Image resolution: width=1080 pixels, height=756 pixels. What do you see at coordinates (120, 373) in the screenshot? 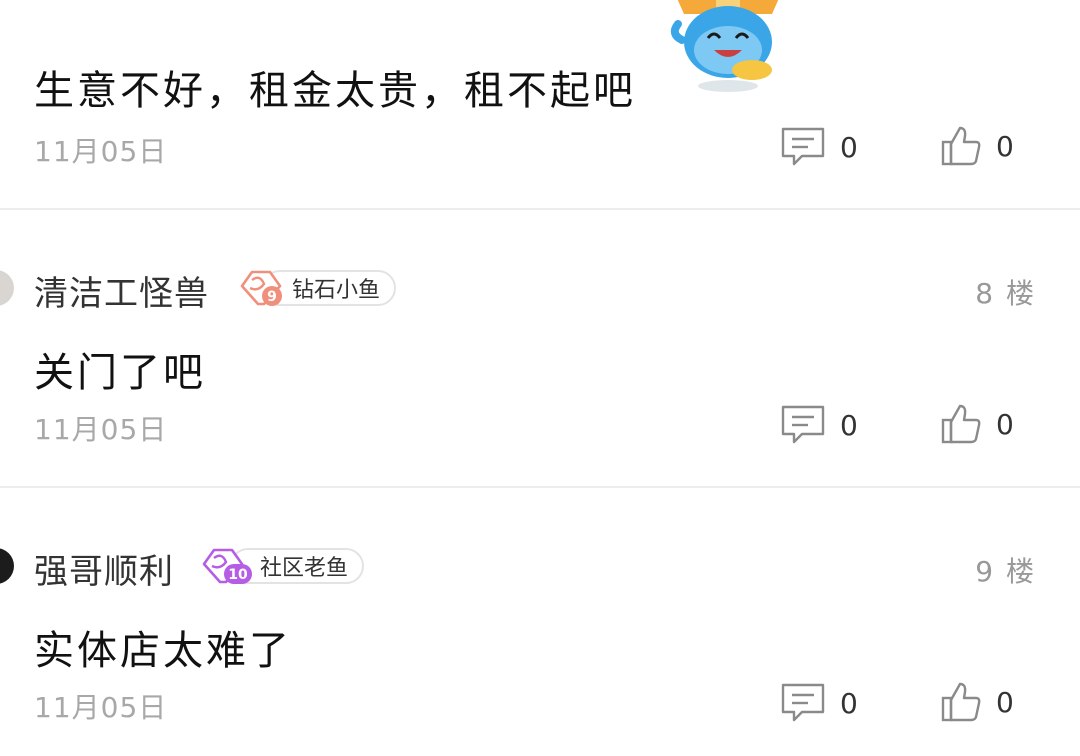
I see `comment-text: 关门了吧` at bounding box center [120, 373].